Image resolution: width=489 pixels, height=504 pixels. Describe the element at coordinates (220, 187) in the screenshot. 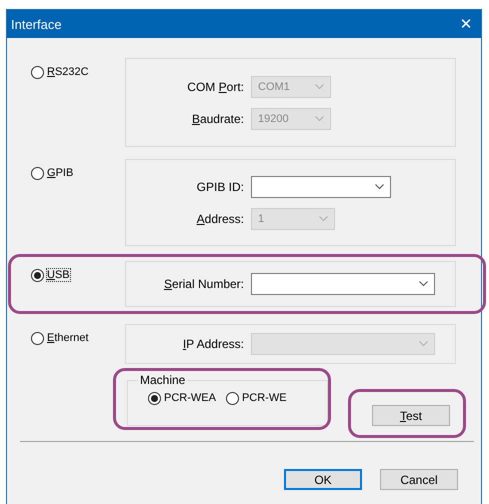

I see `field-label: GPIB ID:` at that location.